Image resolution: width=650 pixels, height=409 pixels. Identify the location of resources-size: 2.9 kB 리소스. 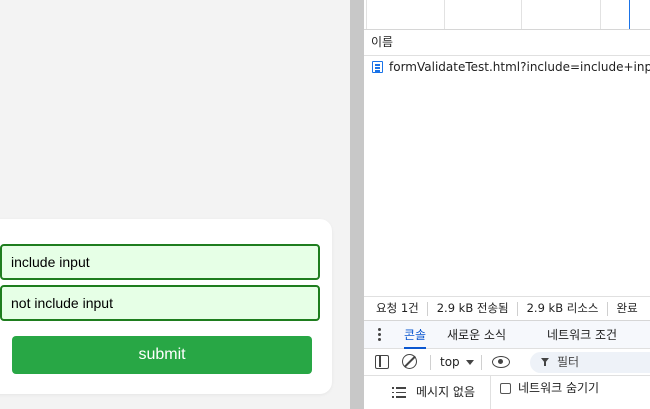
(562, 308).